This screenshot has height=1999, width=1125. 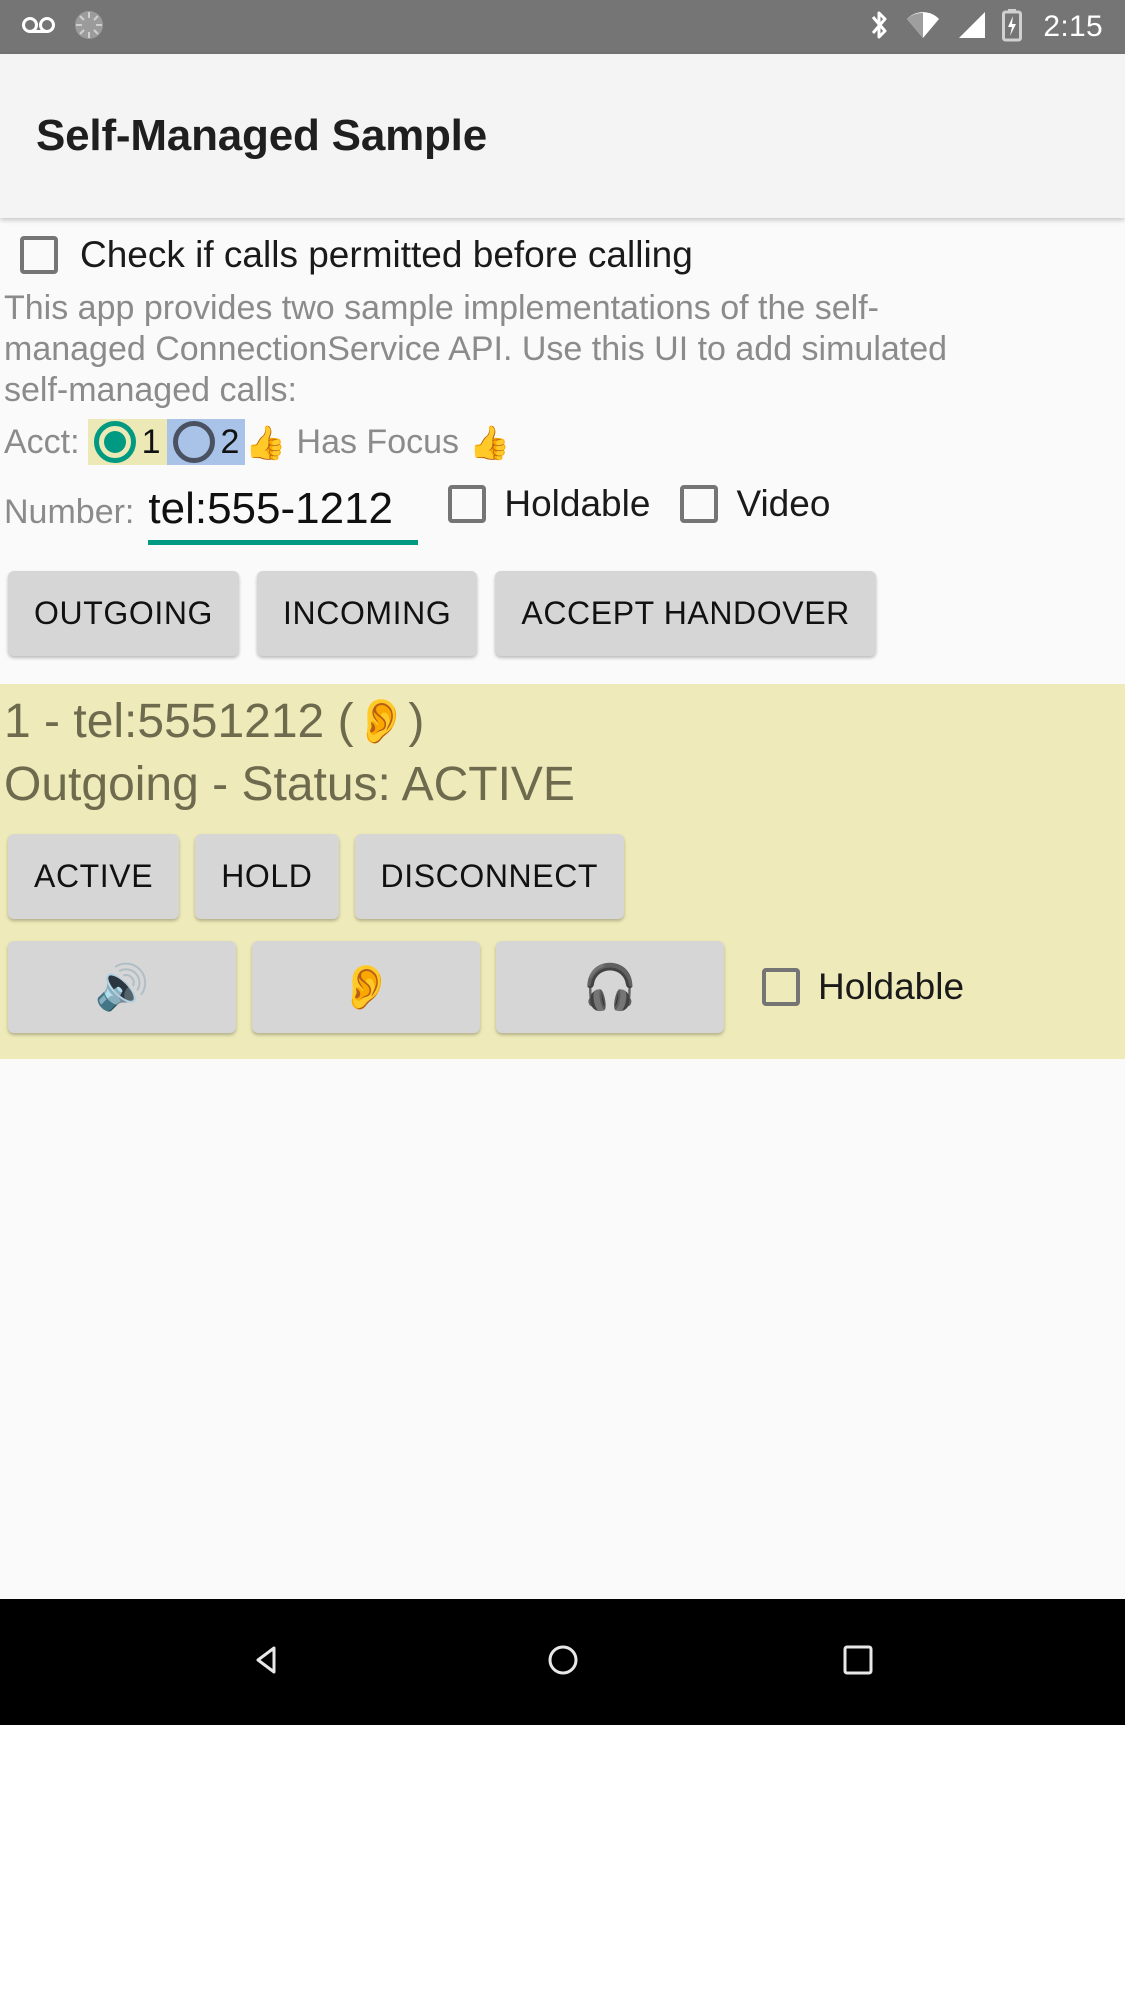 I want to click on permission-check-row: Check if calls permitted before calling, so click(x=562, y=250).